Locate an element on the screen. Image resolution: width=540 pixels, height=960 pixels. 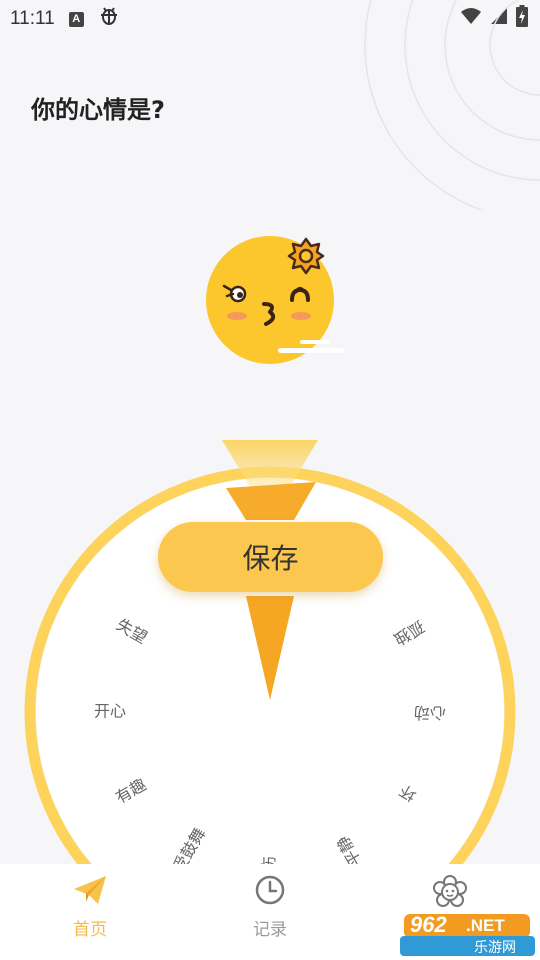
flower-face-icon is located at coordinates (450, 894).